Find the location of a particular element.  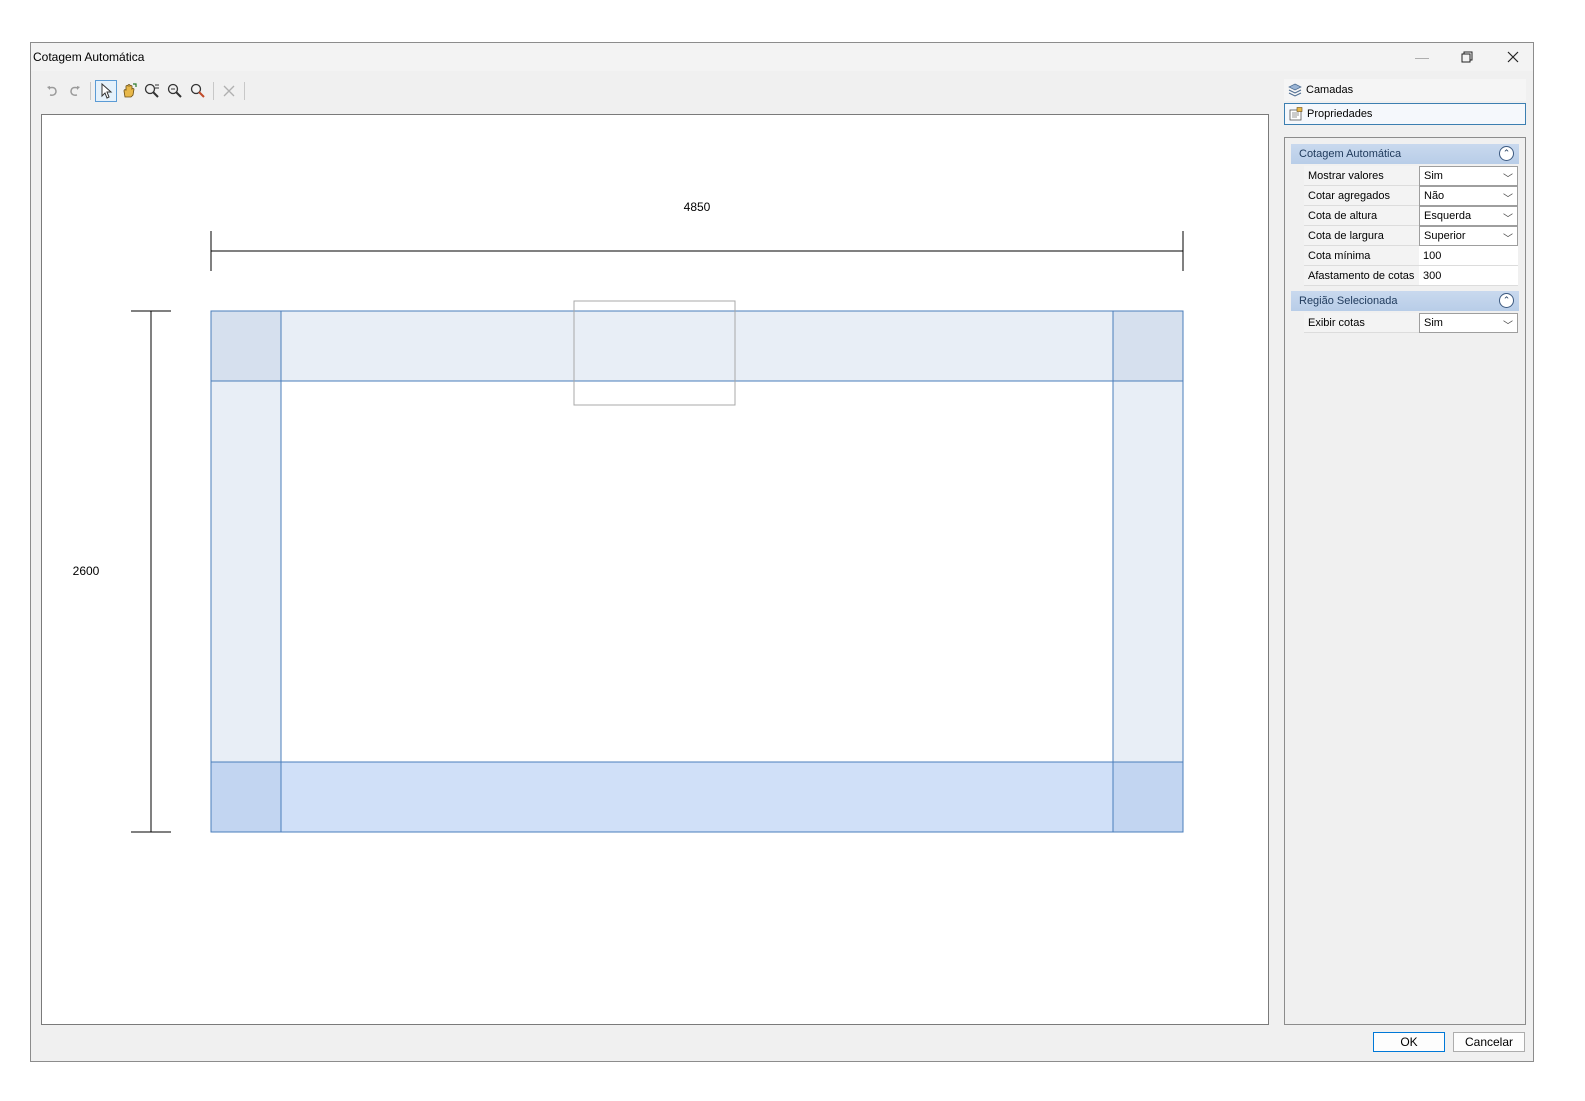

property-name: Cotar agregados is located at coordinates (1361, 196).